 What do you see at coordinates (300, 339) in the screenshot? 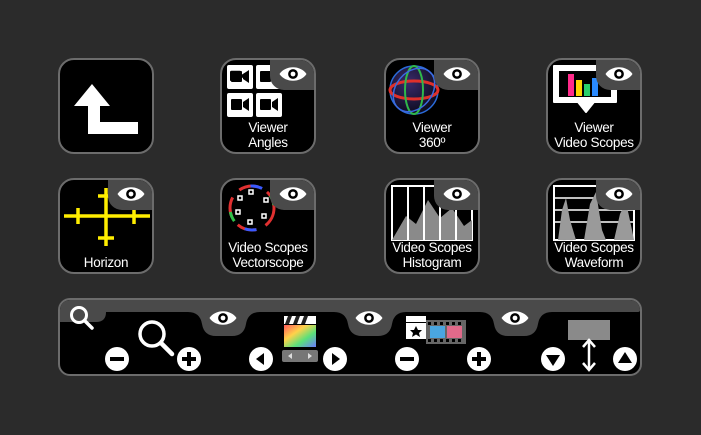
I see `final-cut-clapperboard-icon` at bounding box center [300, 339].